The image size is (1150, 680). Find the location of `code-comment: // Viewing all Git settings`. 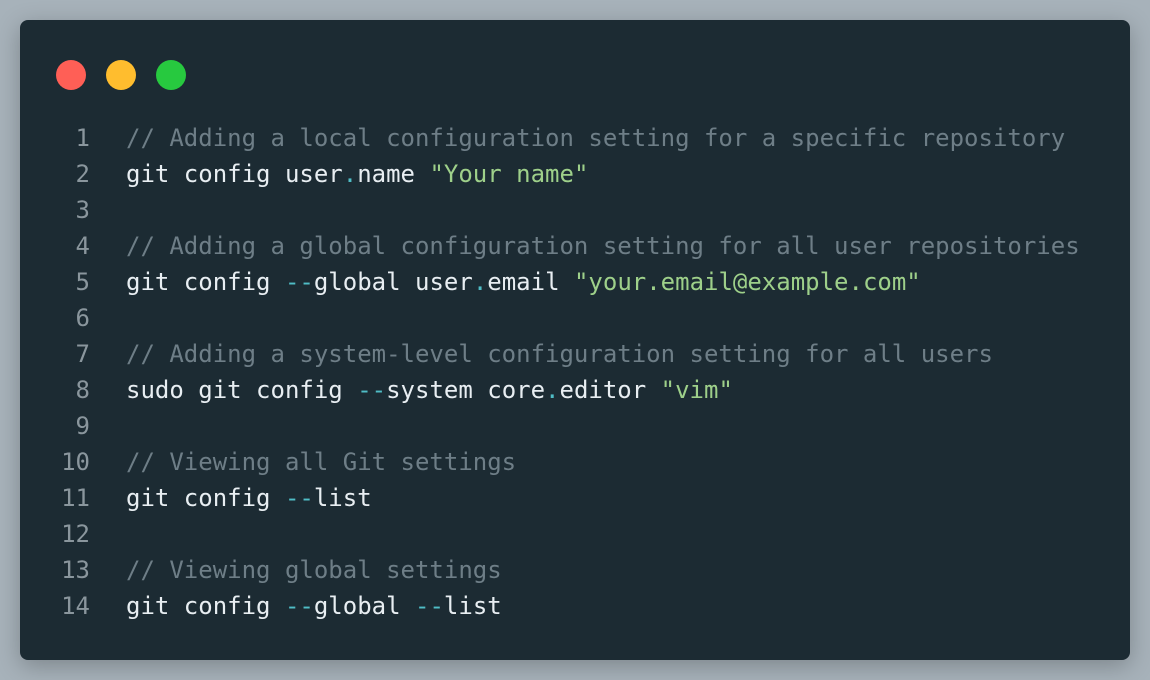

code-comment: // Viewing all Git settings is located at coordinates (321, 462).